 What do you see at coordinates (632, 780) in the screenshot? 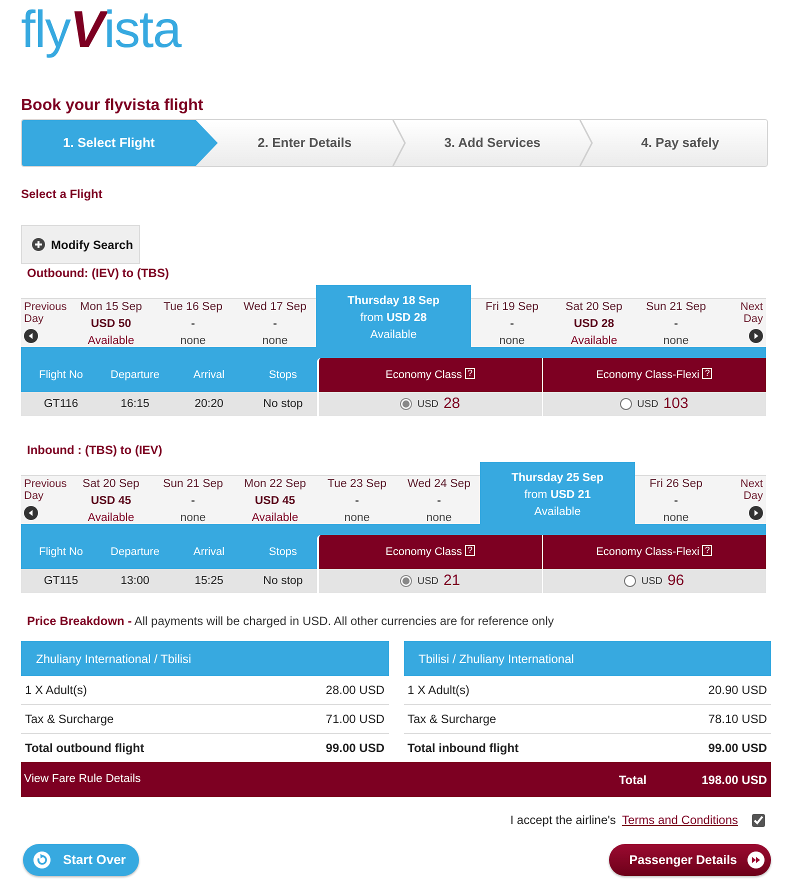
I see `grand-total-label: Total` at bounding box center [632, 780].